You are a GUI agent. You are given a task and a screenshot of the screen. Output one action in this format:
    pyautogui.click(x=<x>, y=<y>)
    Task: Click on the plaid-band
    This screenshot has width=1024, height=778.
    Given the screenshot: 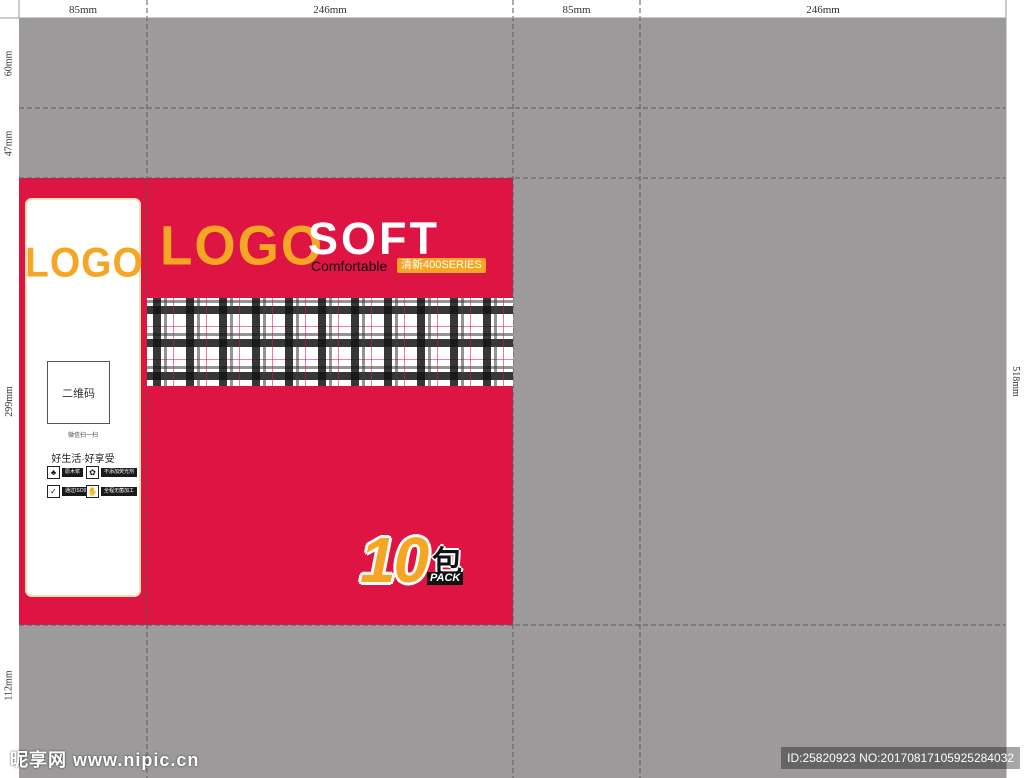 What is the action you would take?
    pyautogui.click(x=330, y=342)
    